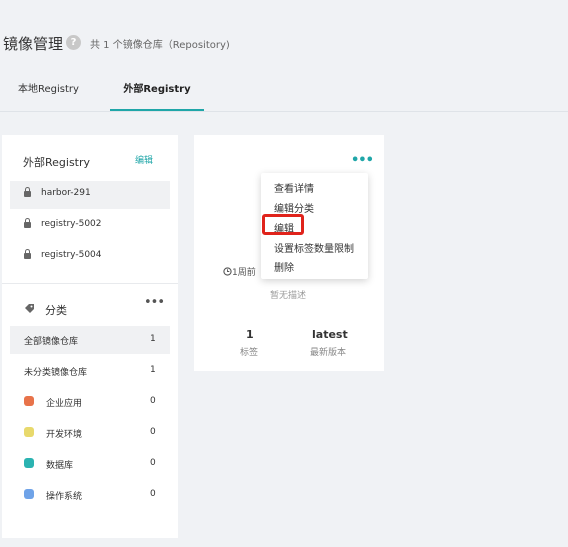  Describe the element at coordinates (64, 435) in the screenshot. I see `category-label: 开发环境` at that location.